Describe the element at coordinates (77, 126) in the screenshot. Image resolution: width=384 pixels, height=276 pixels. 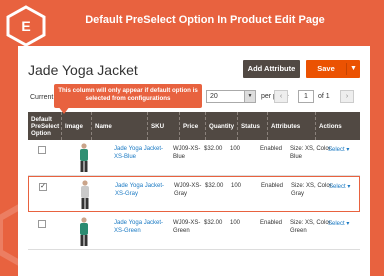
I see `column-image: Image` at that location.